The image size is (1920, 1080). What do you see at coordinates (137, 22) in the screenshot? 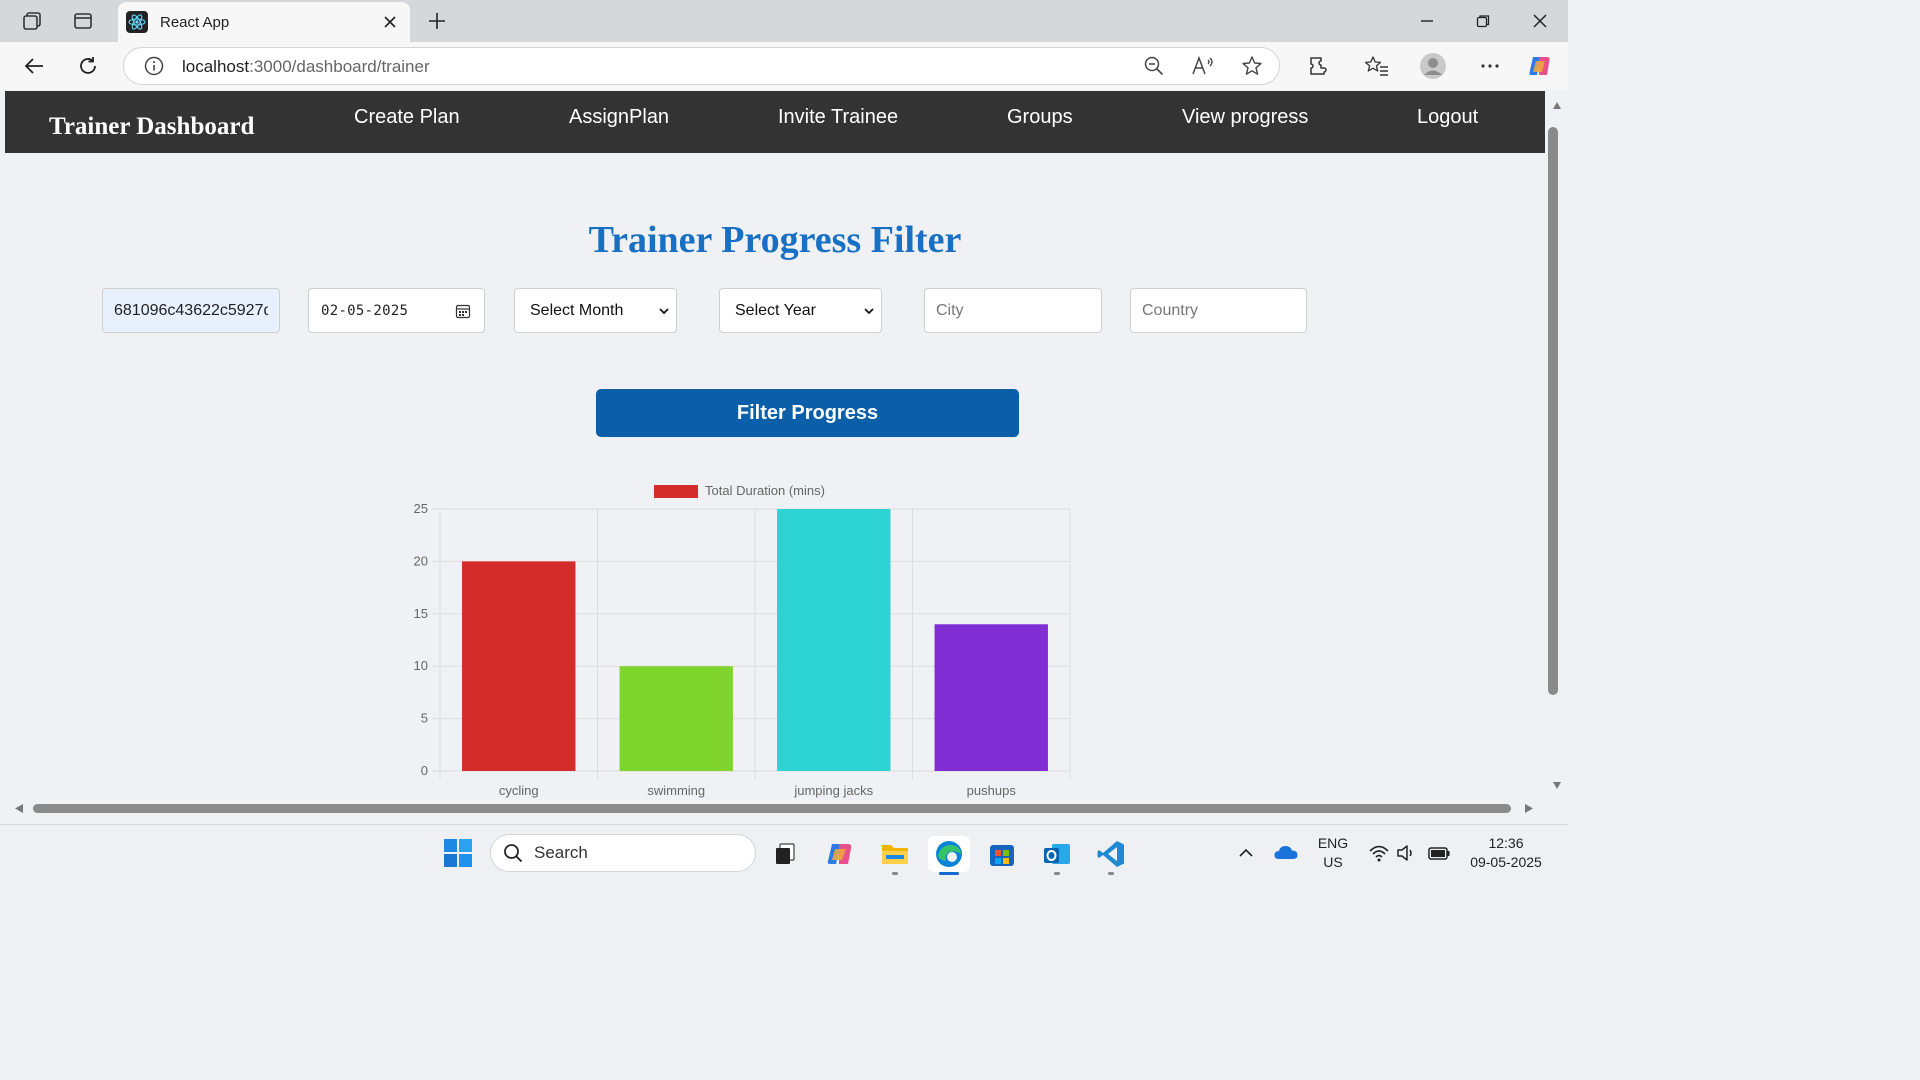
I see `react-icon` at bounding box center [137, 22].